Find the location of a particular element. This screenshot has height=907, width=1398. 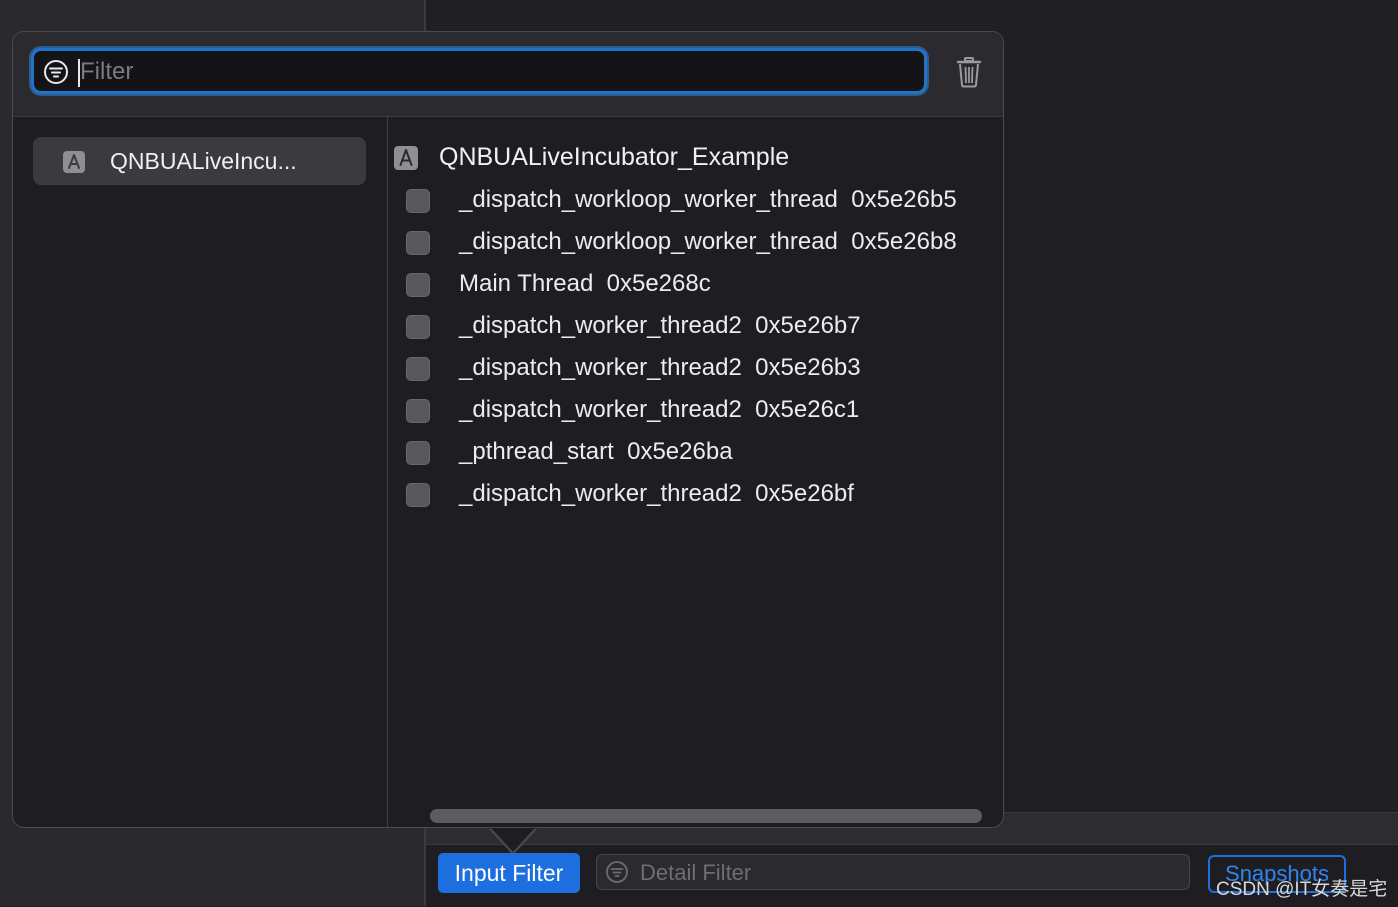

thread-row: _dispatch_worker_thread2 0x5e26b7 is located at coordinates (701, 330).